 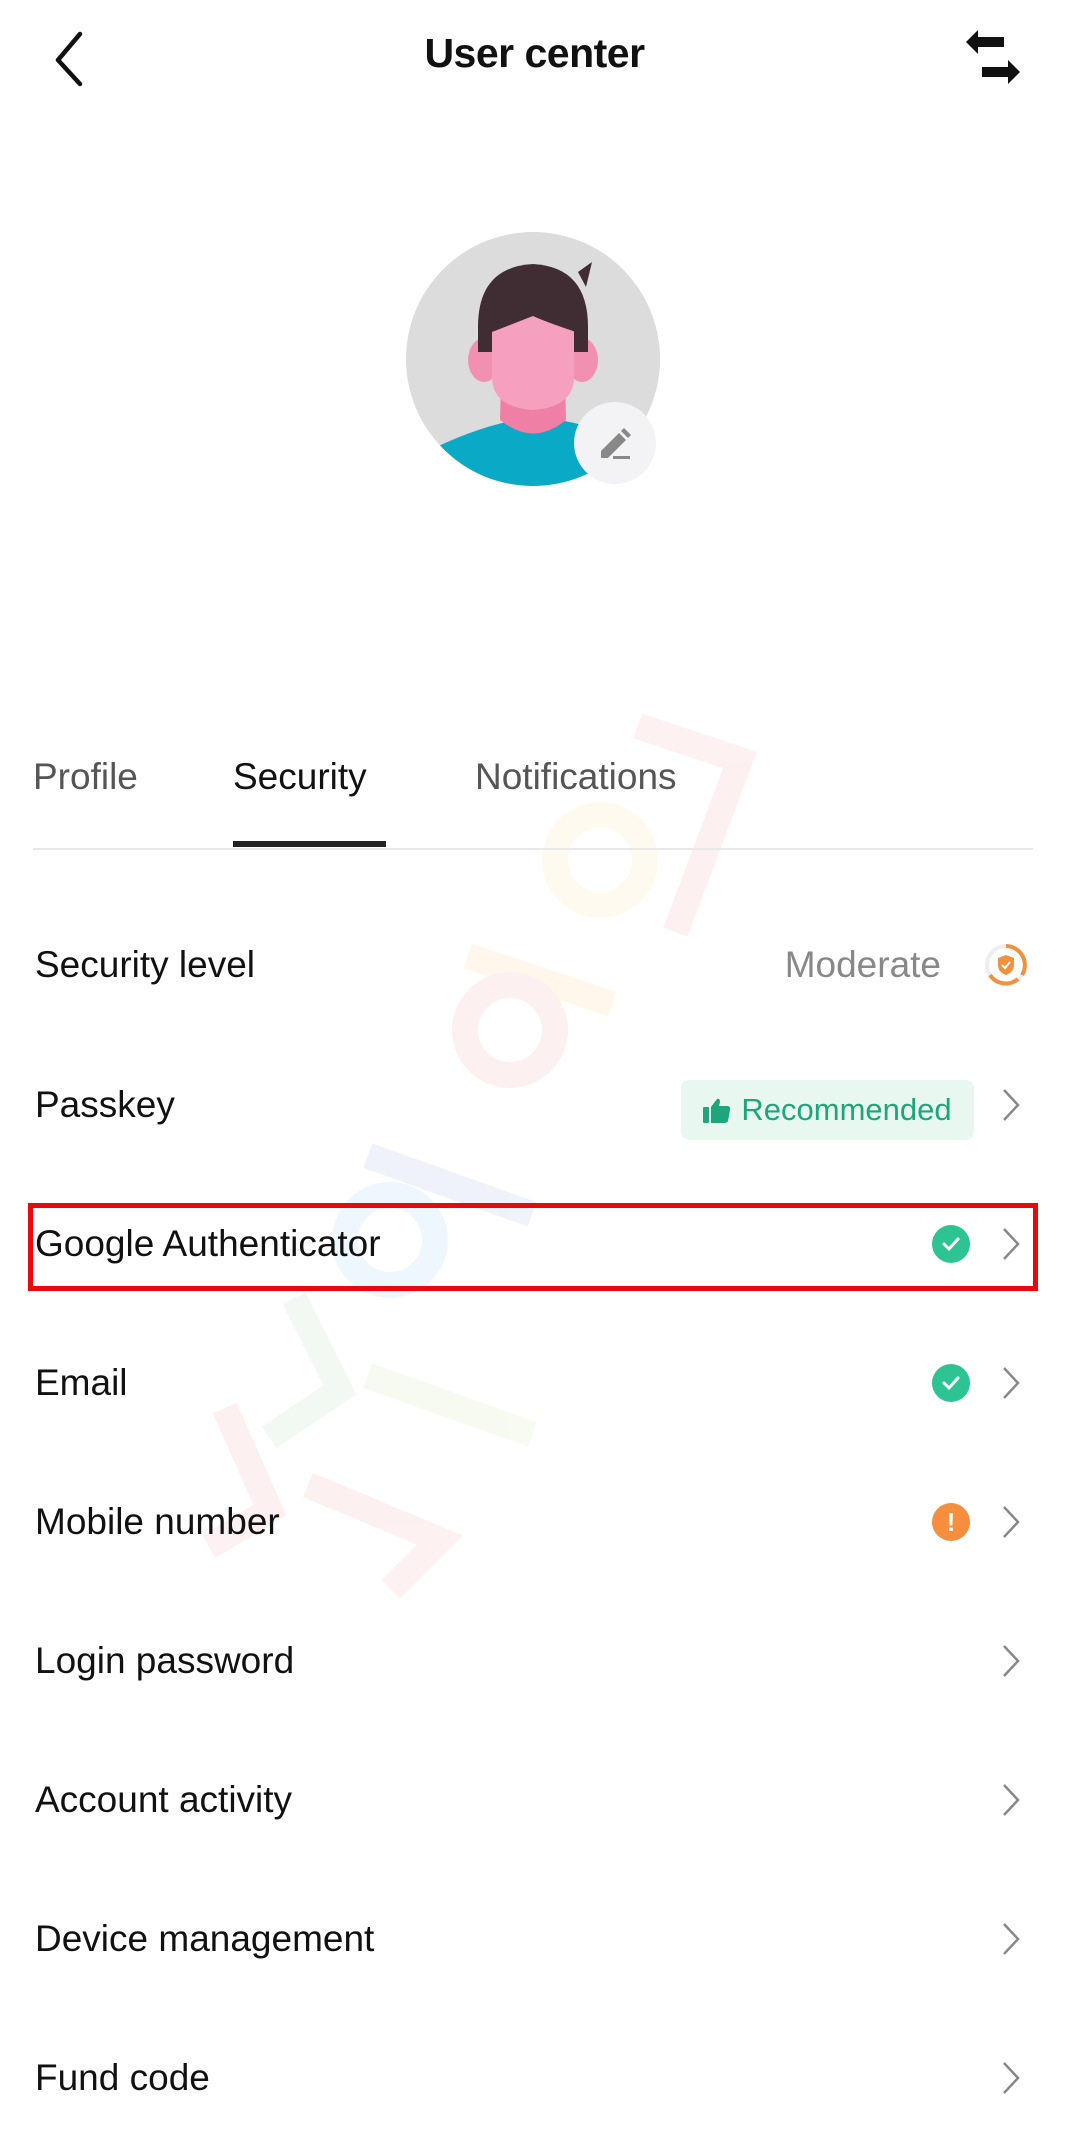 What do you see at coordinates (533, 849) in the screenshot?
I see `tab-divider` at bounding box center [533, 849].